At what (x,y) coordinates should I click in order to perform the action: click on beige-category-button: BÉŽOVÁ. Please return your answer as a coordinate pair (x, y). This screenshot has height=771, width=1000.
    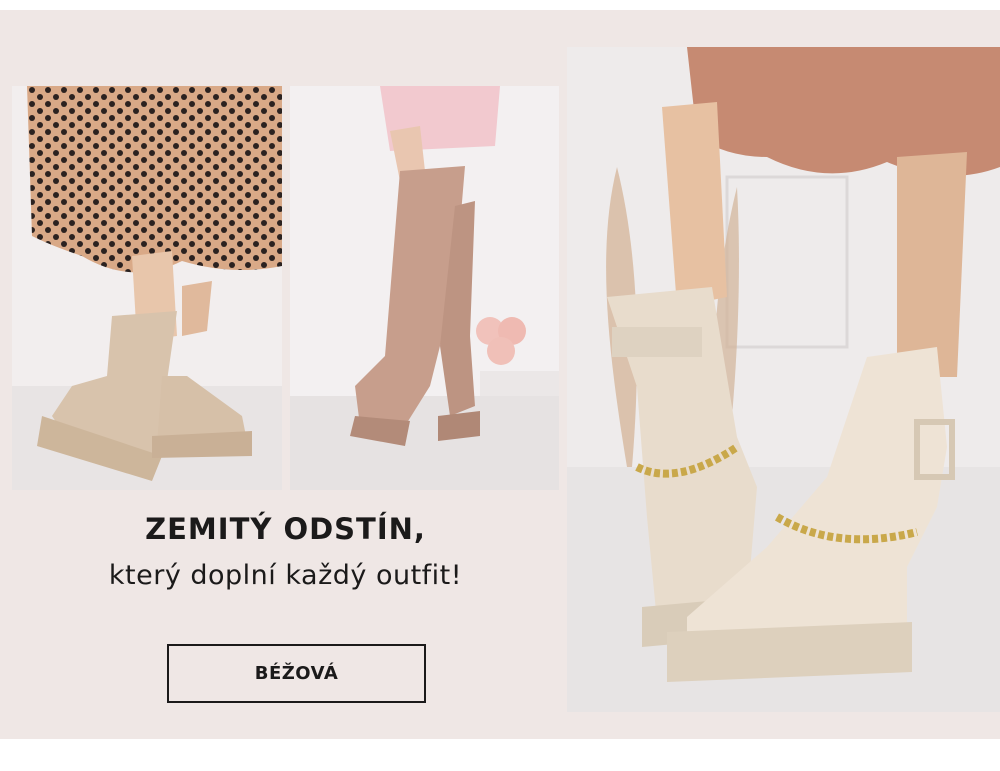
    Looking at the image, I should click on (296, 673).